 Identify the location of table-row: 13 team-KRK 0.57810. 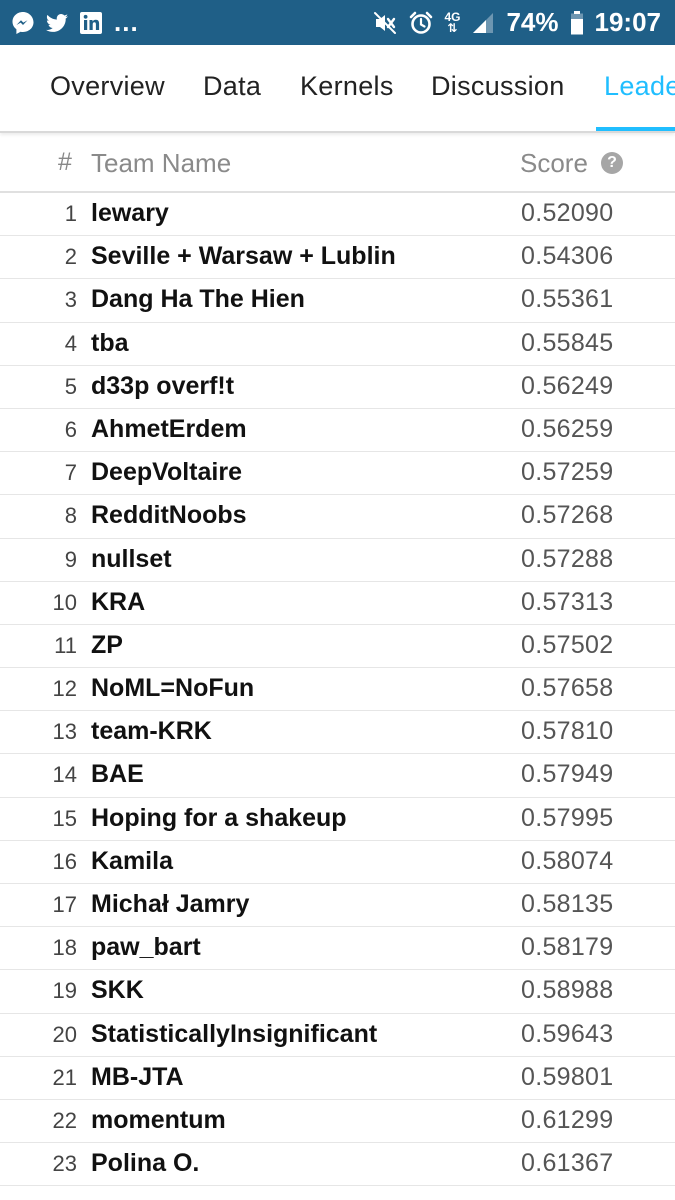
(337, 733).